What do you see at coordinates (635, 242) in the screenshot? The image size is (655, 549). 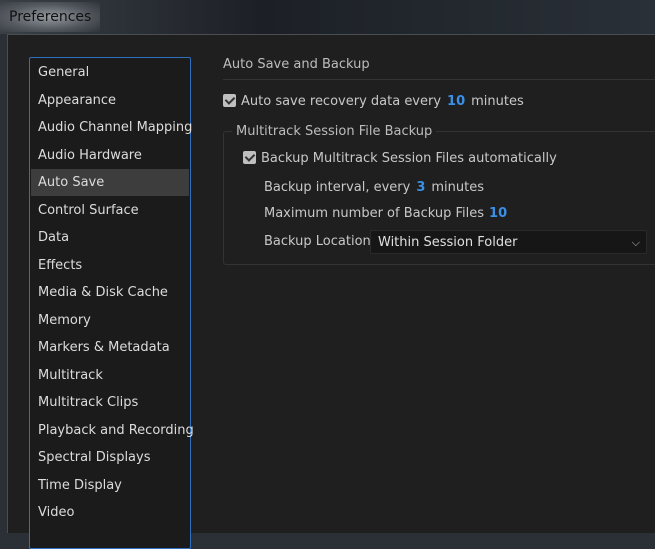 I see `chevron-down-icon: ⌵` at bounding box center [635, 242].